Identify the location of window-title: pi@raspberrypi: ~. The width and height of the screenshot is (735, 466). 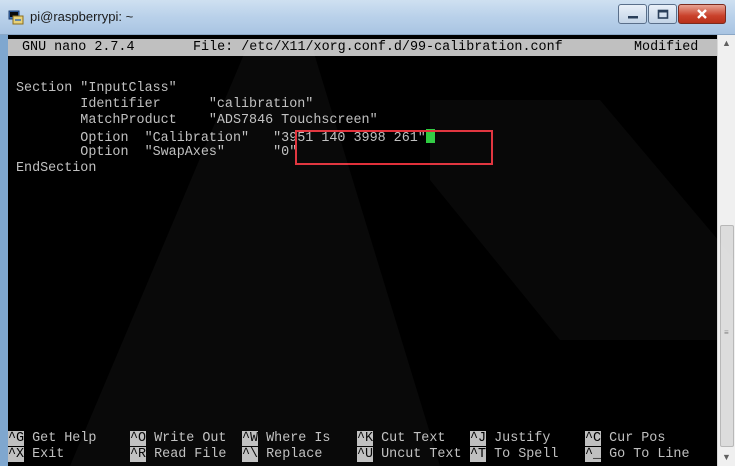
(82, 16).